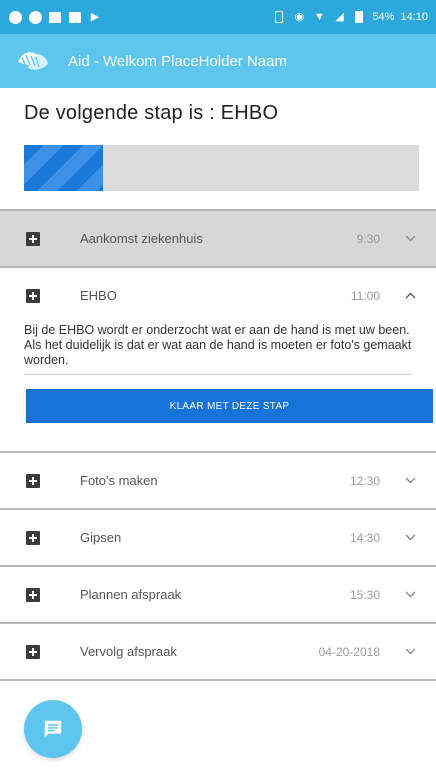 The width and height of the screenshot is (436, 783). I want to click on step-time: 14:30, so click(364, 537).